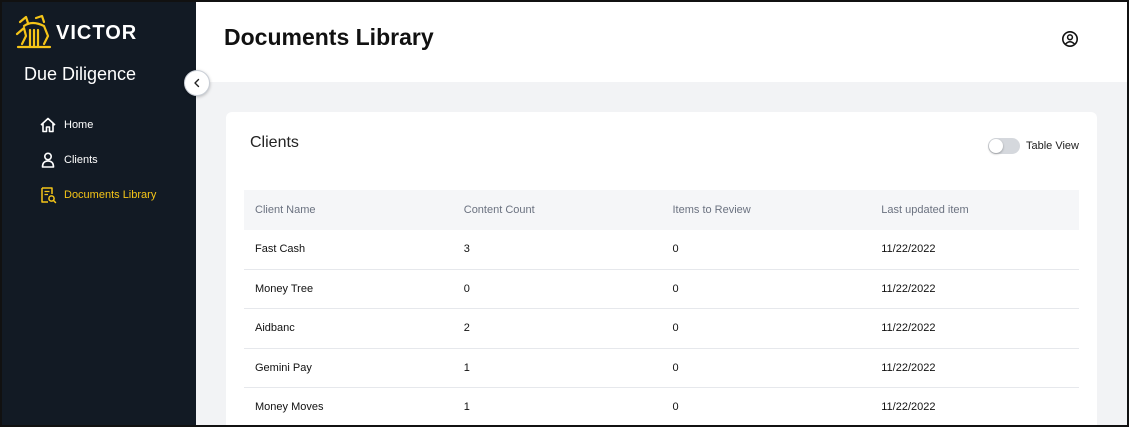  What do you see at coordinates (661, 250) in the screenshot?
I see `table-row: Fast Cash 3 0 11/22/2022` at bounding box center [661, 250].